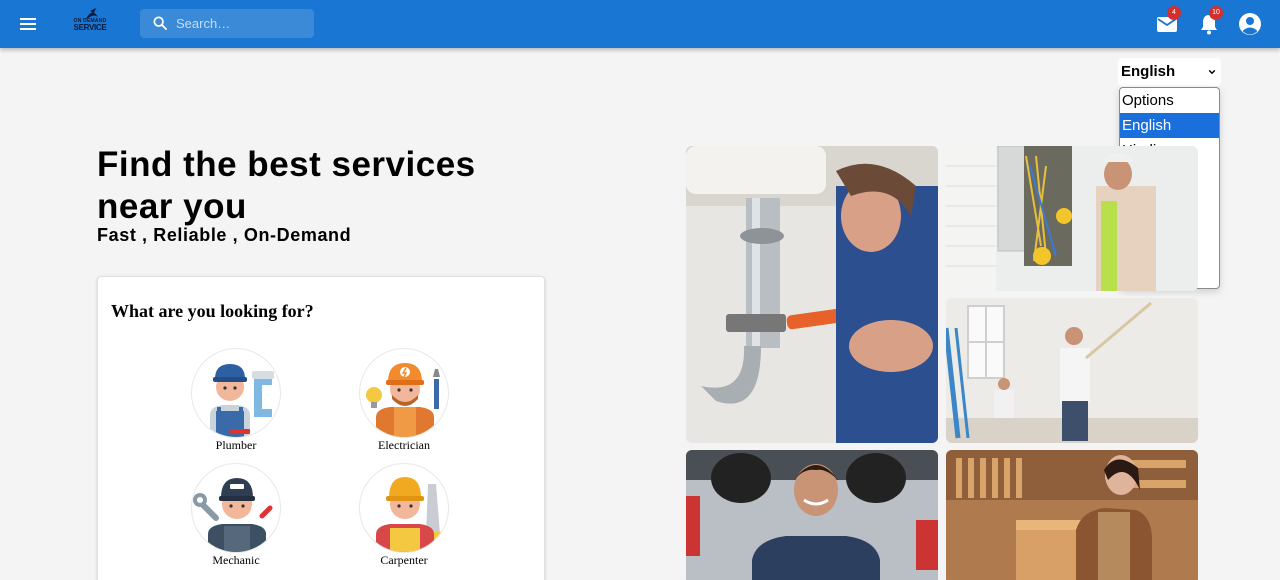 This screenshot has height=580, width=1280. What do you see at coordinates (812, 294) in the screenshot?
I see `plumber-photo` at bounding box center [812, 294].